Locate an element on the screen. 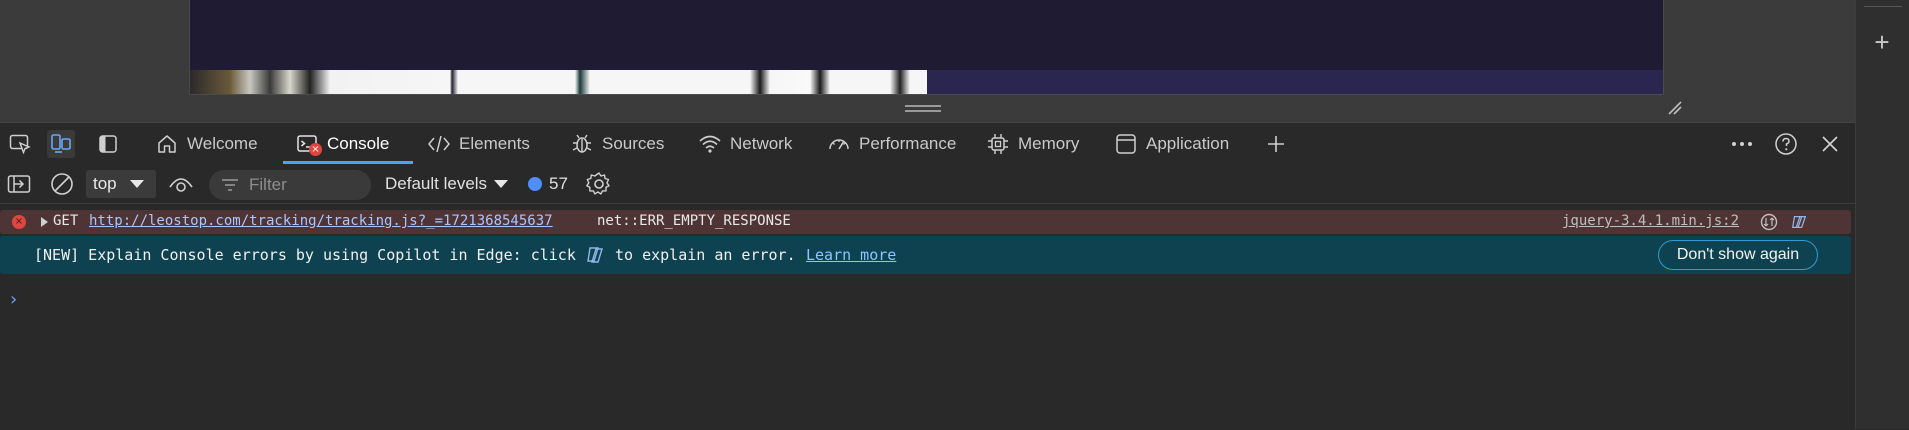  source-location-link: jquery-3.4.1.min.js:2 is located at coordinates (1650, 221).